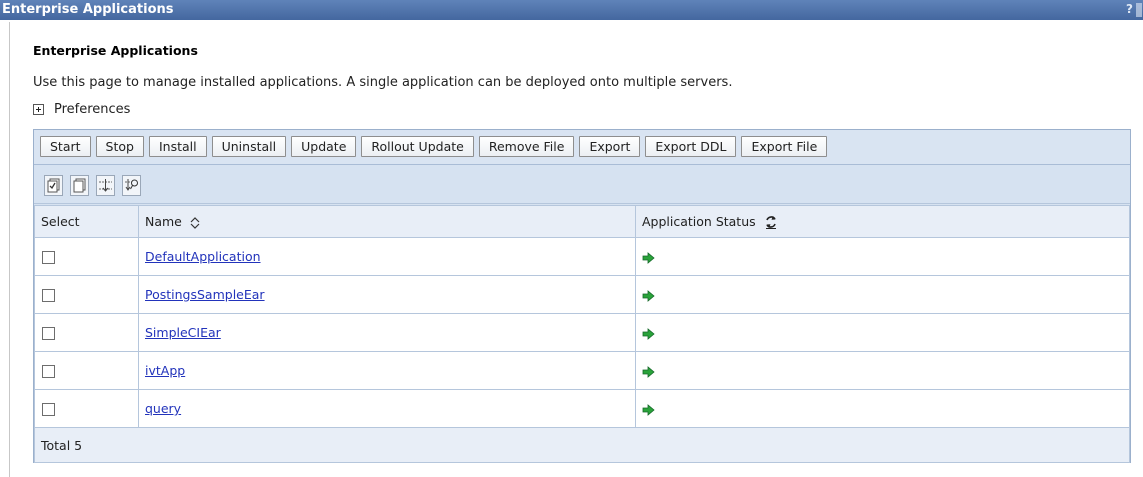 This screenshot has height=477, width=1143. What do you see at coordinates (9, 249) in the screenshot?
I see `left-divider` at bounding box center [9, 249].